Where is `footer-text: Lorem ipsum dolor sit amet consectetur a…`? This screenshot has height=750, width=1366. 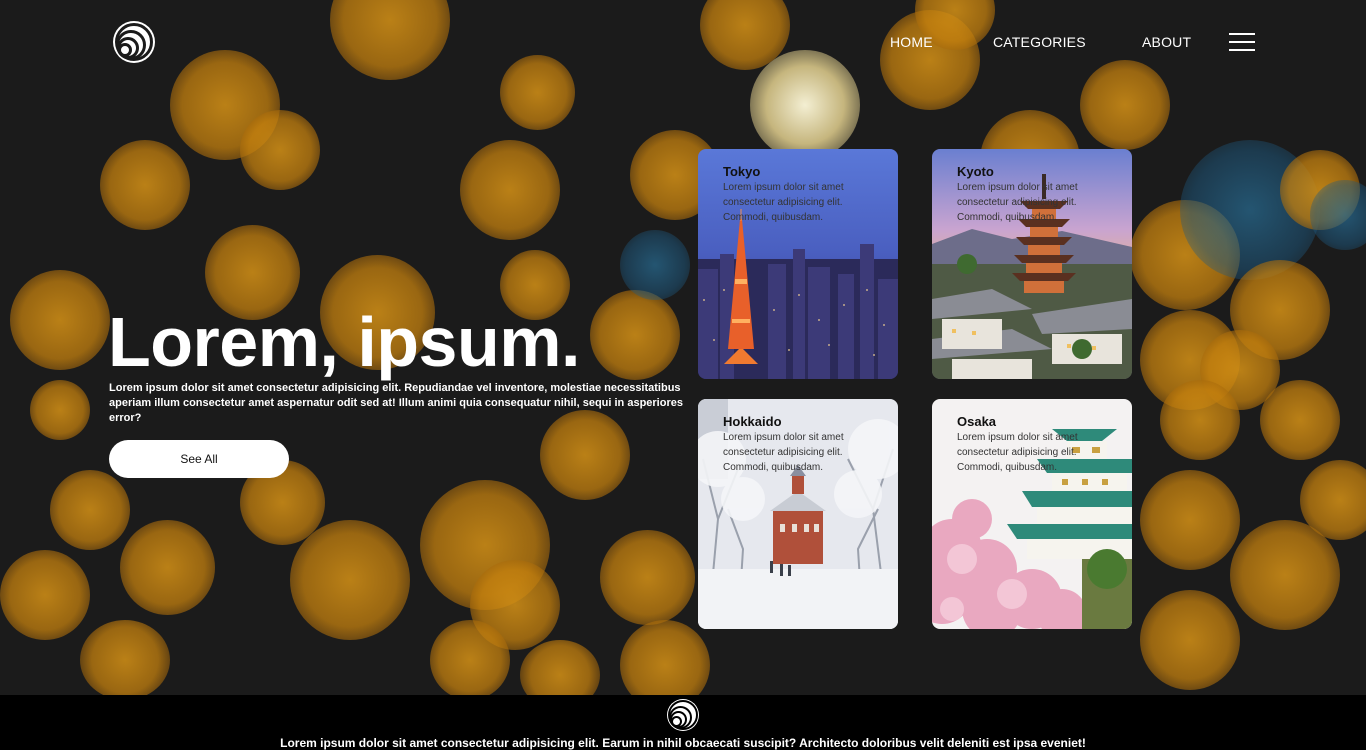
footer-text: Lorem ipsum dolor sit amet consectetur a… is located at coordinates (683, 743).